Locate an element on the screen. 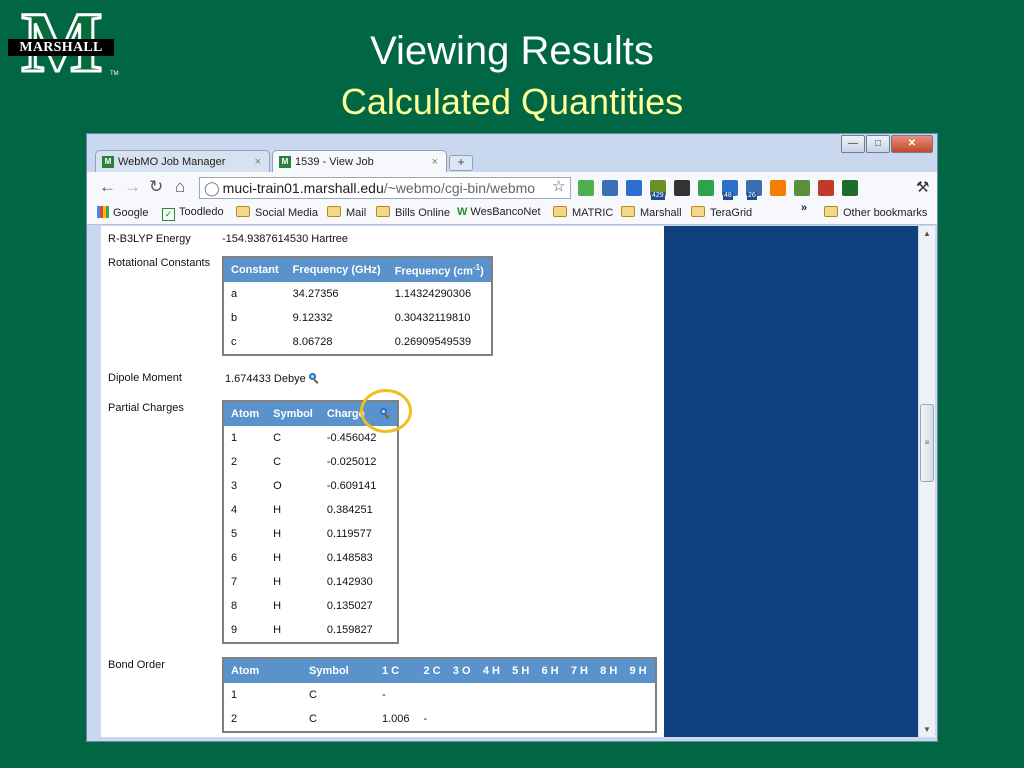 This screenshot has width=1024, height=768. scrollbar-thumb: ≡ is located at coordinates (927, 443).